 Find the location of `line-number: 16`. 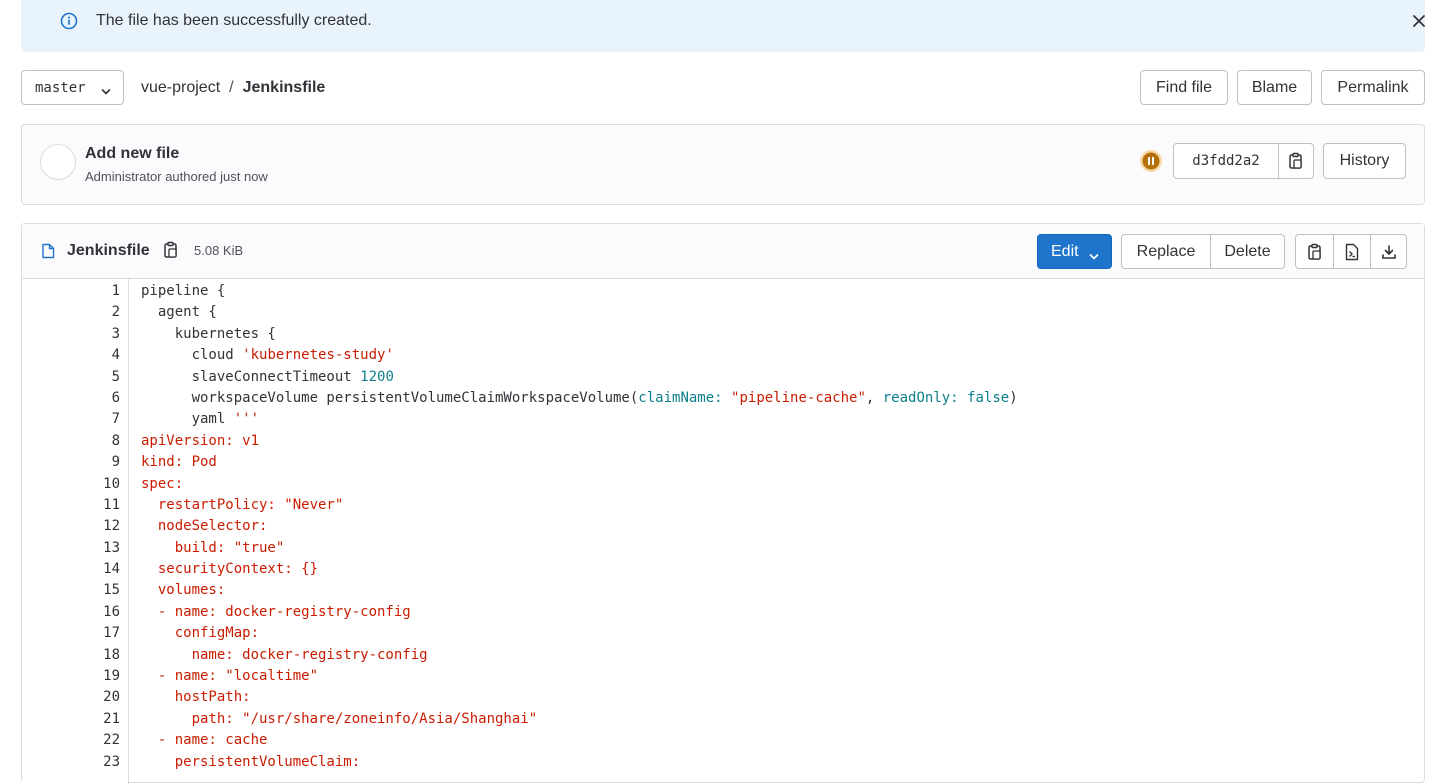

line-number: 16 is located at coordinates (71, 612).